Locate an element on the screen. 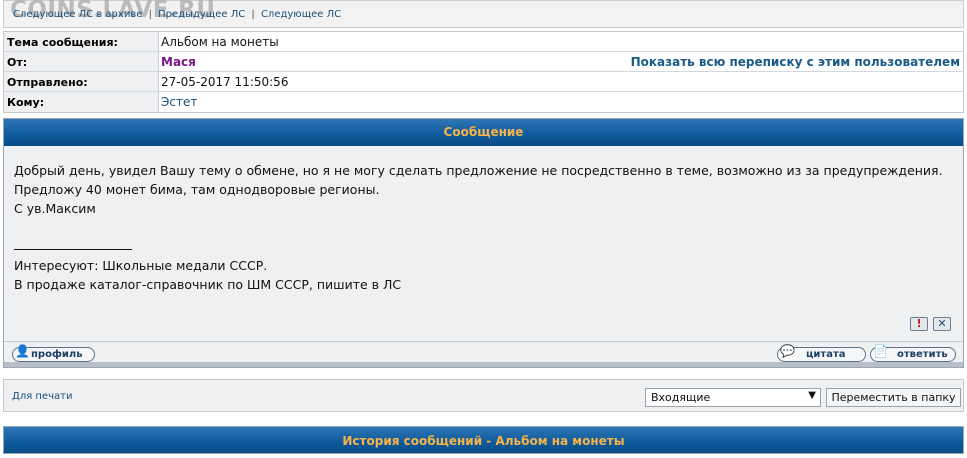 This screenshot has height=458, width=967. subject-value: Альбом на монеты is located at coordinates (220, 42).